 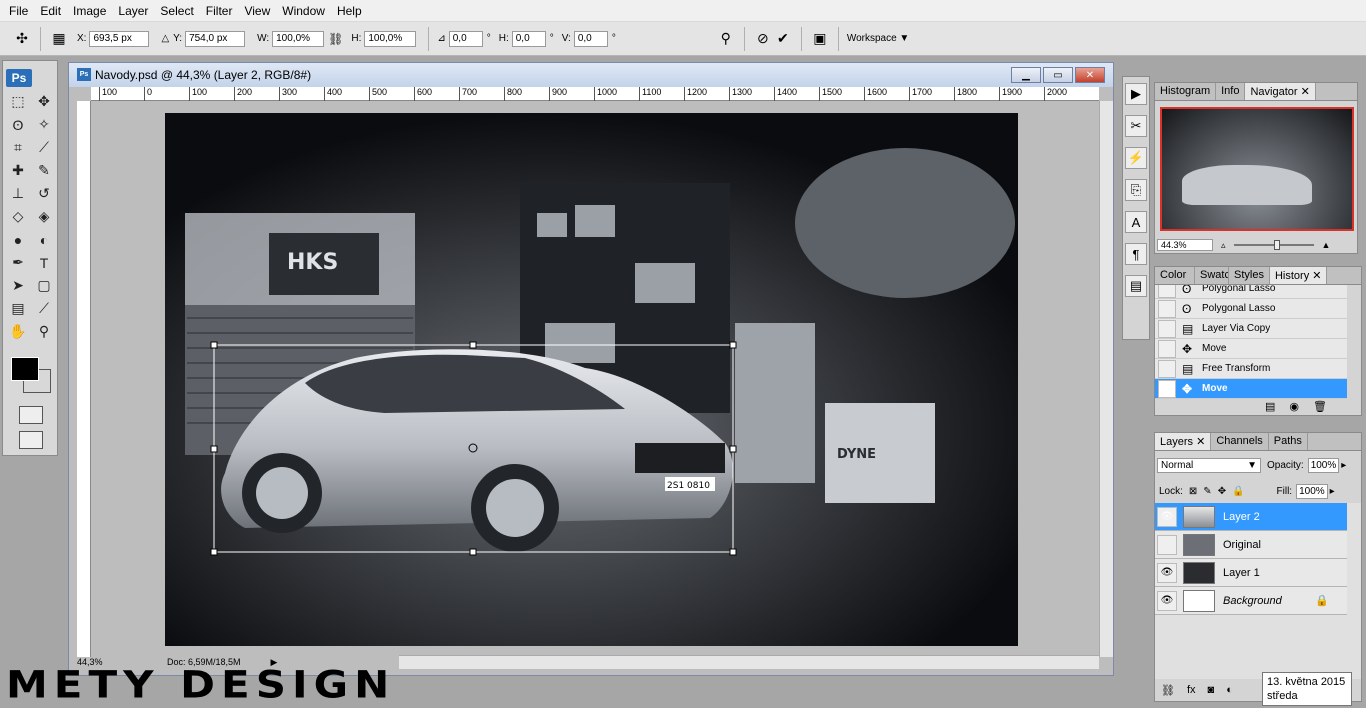 What do you see at coordinates (31, 440) in the screenshot?
I see `screen-mode-icon` at bounding box center [31, 440].